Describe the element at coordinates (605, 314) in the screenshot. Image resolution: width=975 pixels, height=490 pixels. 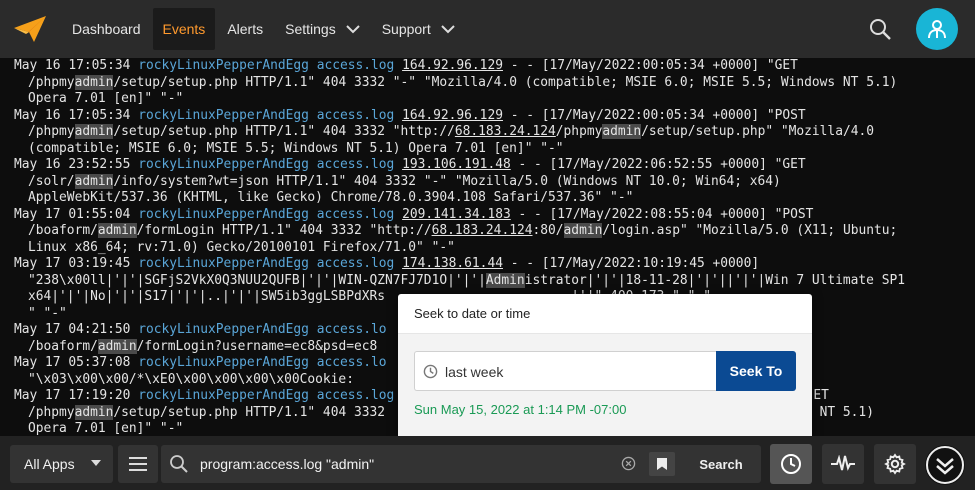
I see `seek-popover-title: Seek to date or time` at that location.